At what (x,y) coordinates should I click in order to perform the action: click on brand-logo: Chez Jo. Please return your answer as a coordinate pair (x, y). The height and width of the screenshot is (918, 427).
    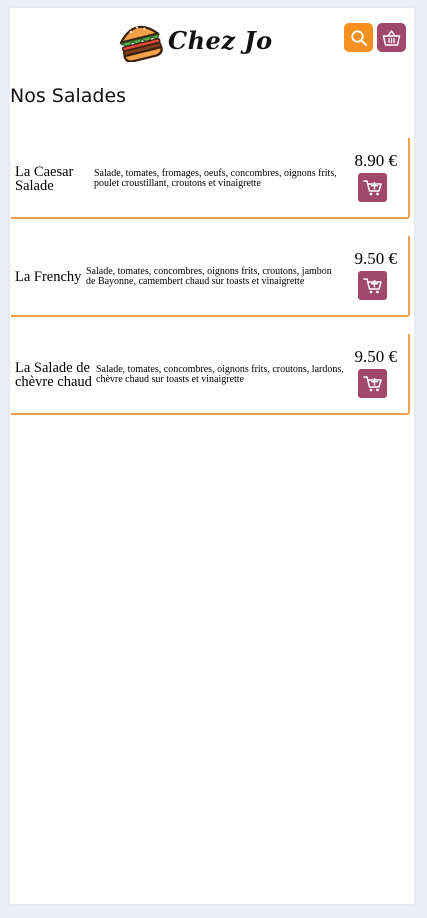
    Looking at the image, I should click on (194, 40).